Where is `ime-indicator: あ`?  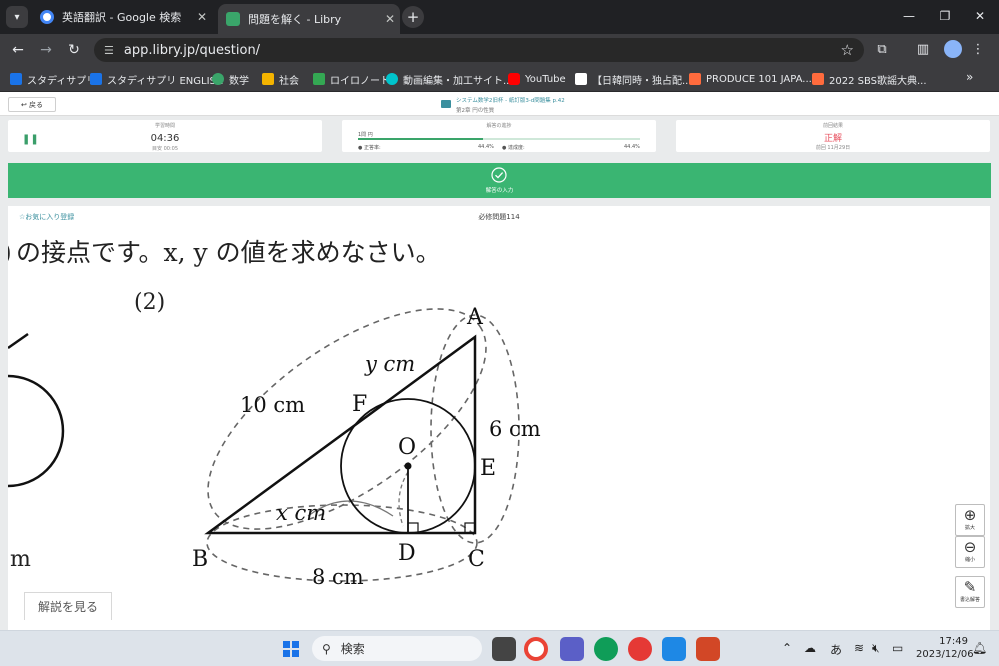
ime-indicator: あ is located at coordinates (836, 649).